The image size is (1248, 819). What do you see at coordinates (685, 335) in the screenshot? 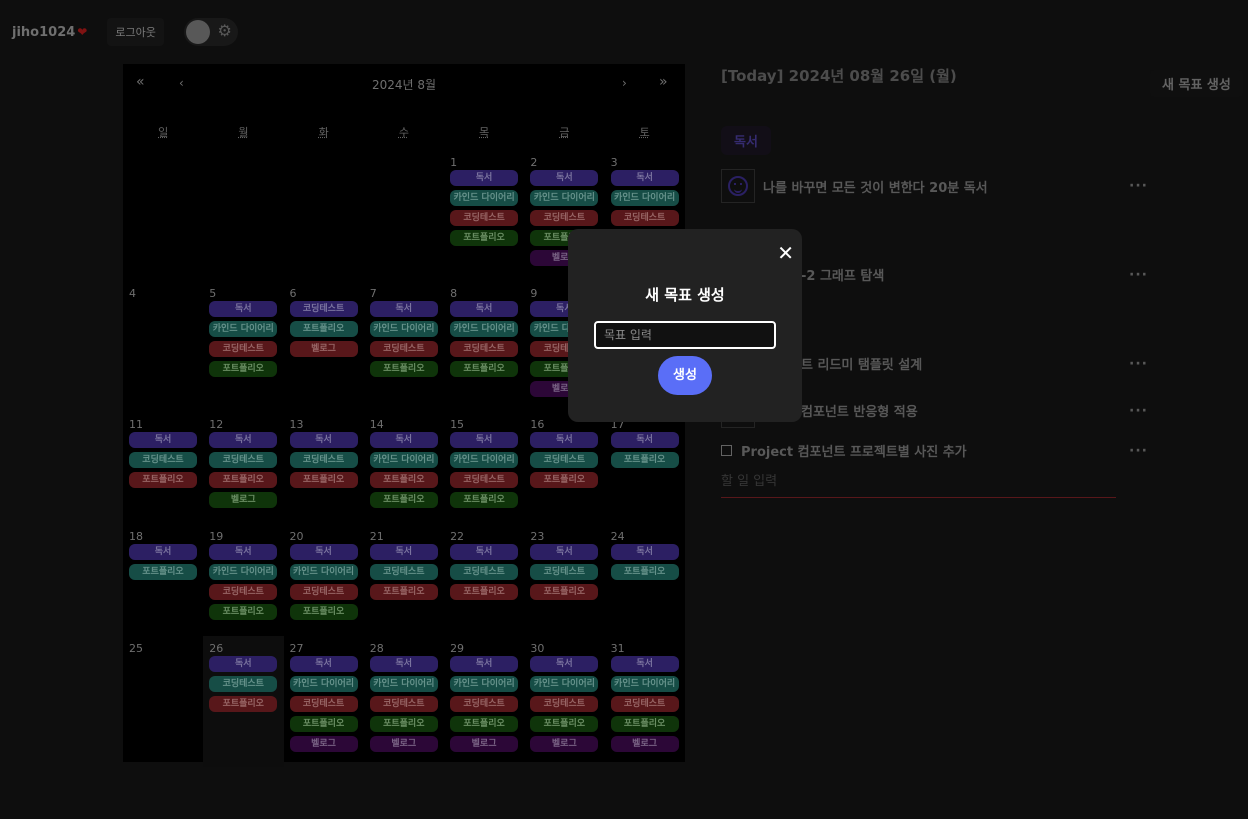
I see `goal-input` at bounding box center [685, 335].